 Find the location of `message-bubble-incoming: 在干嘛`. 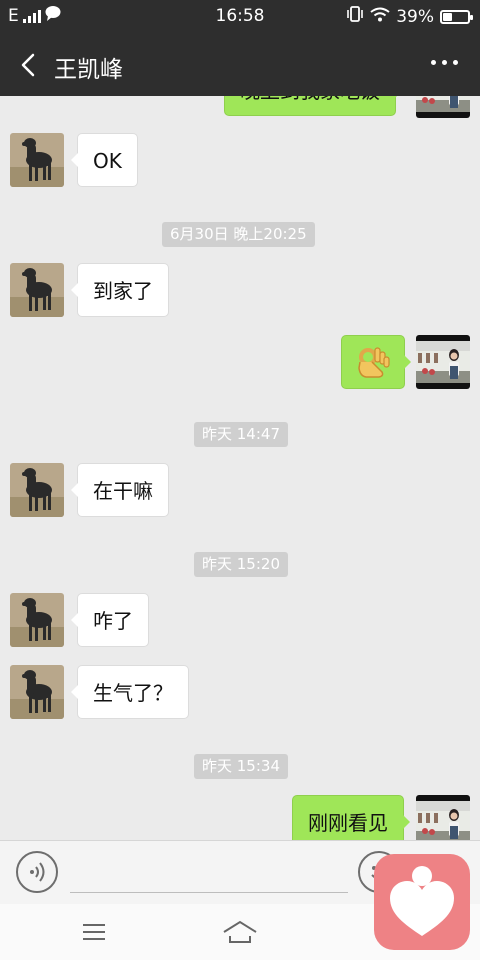

message-bubble-incoming: 在干嘛 is located at coordinates (120, 490).